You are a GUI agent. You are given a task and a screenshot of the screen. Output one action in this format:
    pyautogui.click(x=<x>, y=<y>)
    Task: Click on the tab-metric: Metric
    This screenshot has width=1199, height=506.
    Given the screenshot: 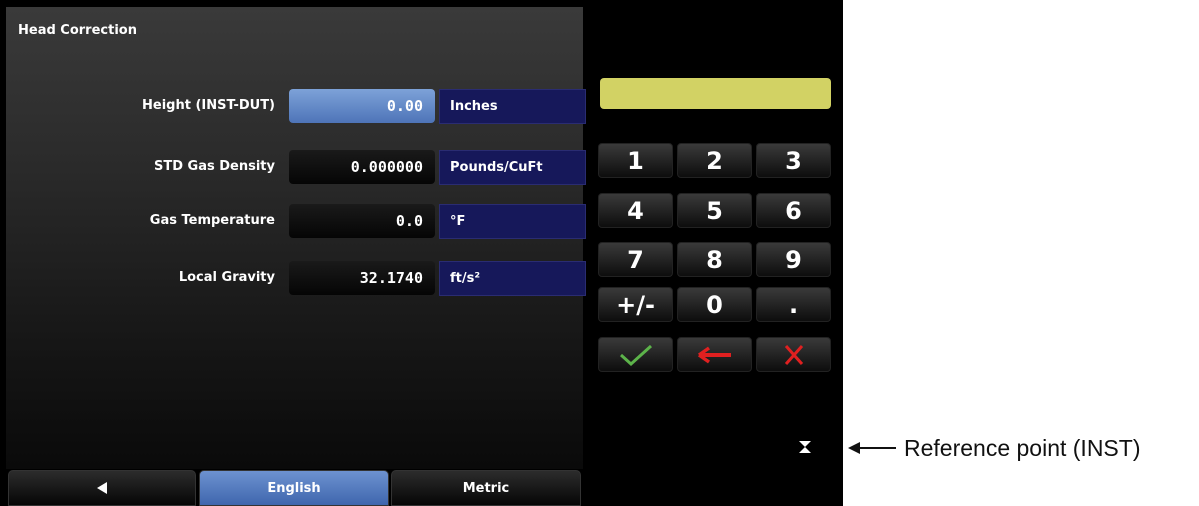 What is the action you would take?
    pyautogui.click(x=486, y=488)
    